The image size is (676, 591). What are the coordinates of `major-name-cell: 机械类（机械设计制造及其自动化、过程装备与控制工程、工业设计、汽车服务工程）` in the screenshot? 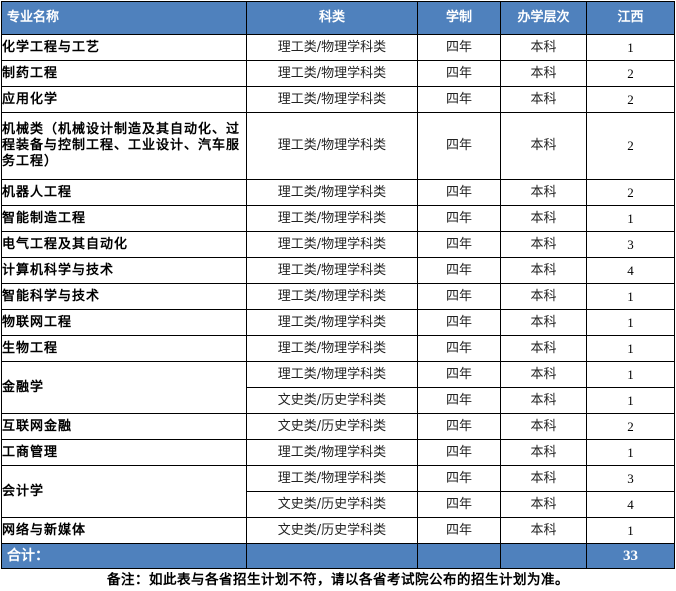 It's located at (124, 146).